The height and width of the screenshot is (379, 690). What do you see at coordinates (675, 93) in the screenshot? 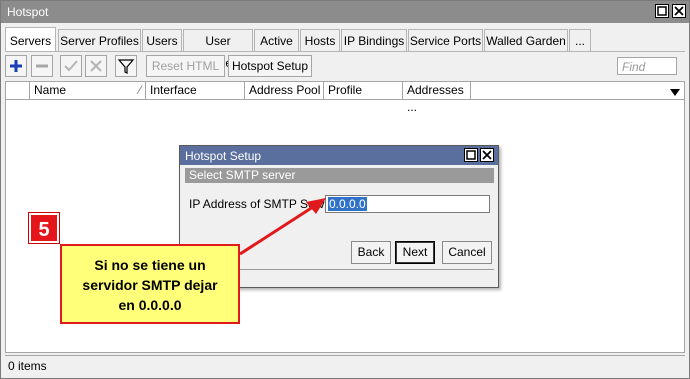
I see `column-menu-icon` at bounding box center [675, 93].